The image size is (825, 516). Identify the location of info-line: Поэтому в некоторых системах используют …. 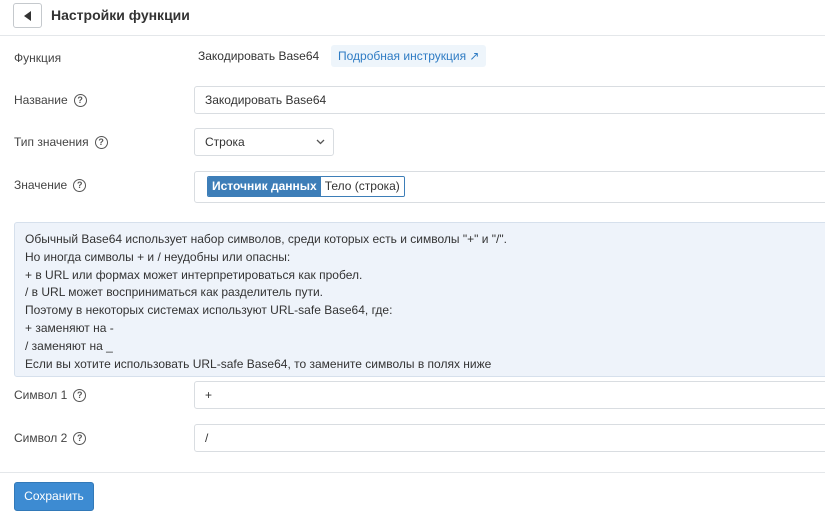
(209, 310).